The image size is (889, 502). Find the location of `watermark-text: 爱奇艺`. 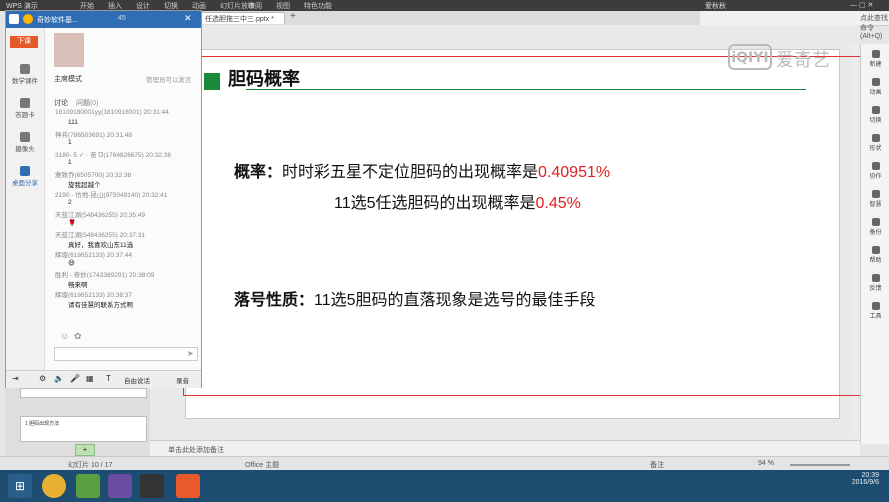

watermark-text: 爱奇艺 is located at coordinates (803, 60).